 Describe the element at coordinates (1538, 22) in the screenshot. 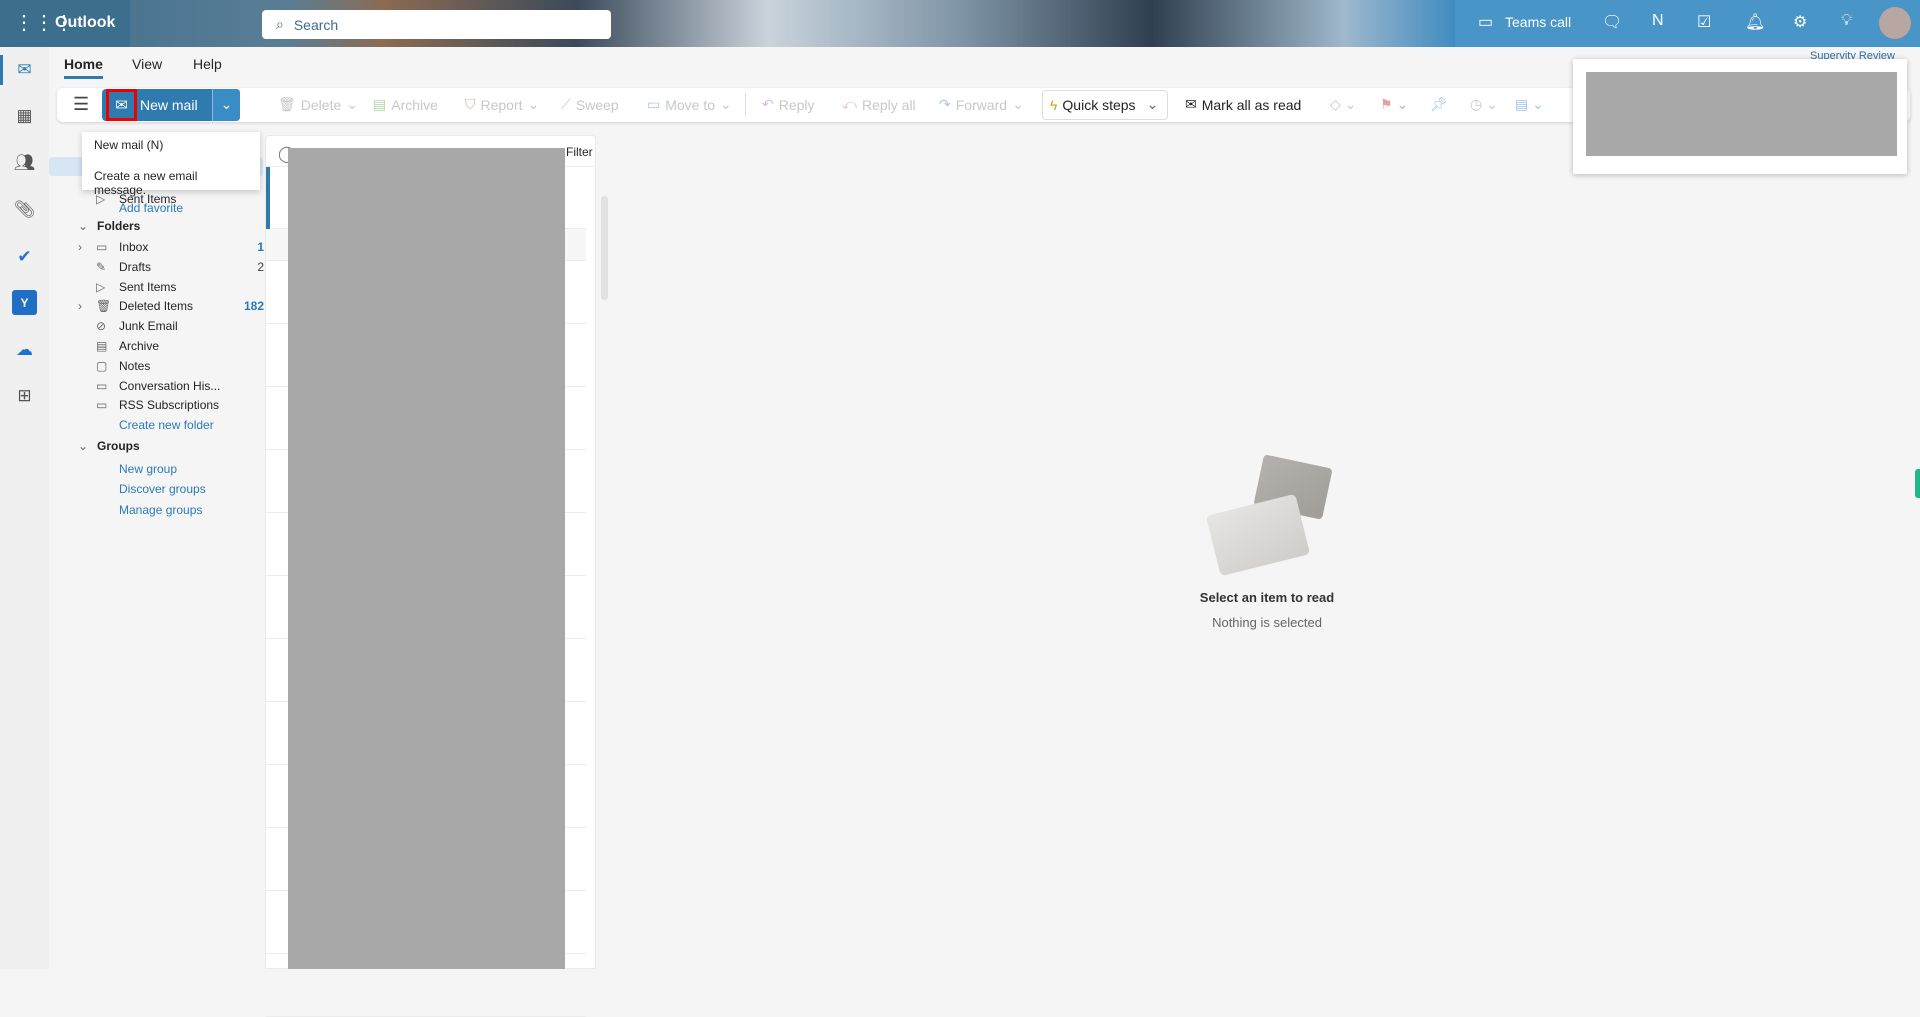

I see `teams-call-button: Teams call` at that location.